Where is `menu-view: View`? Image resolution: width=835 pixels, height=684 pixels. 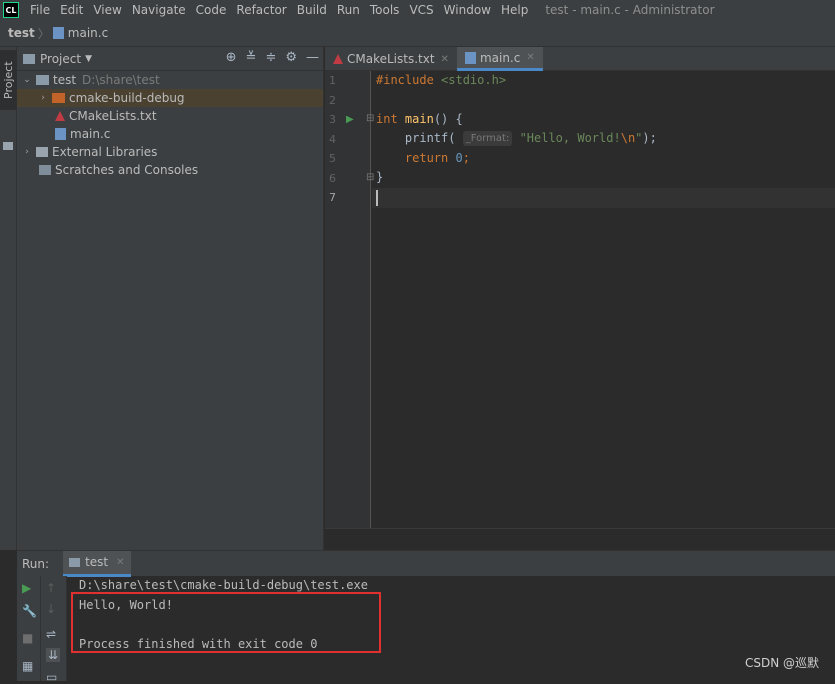 menu-view: View is located at coordinates (107, 10).